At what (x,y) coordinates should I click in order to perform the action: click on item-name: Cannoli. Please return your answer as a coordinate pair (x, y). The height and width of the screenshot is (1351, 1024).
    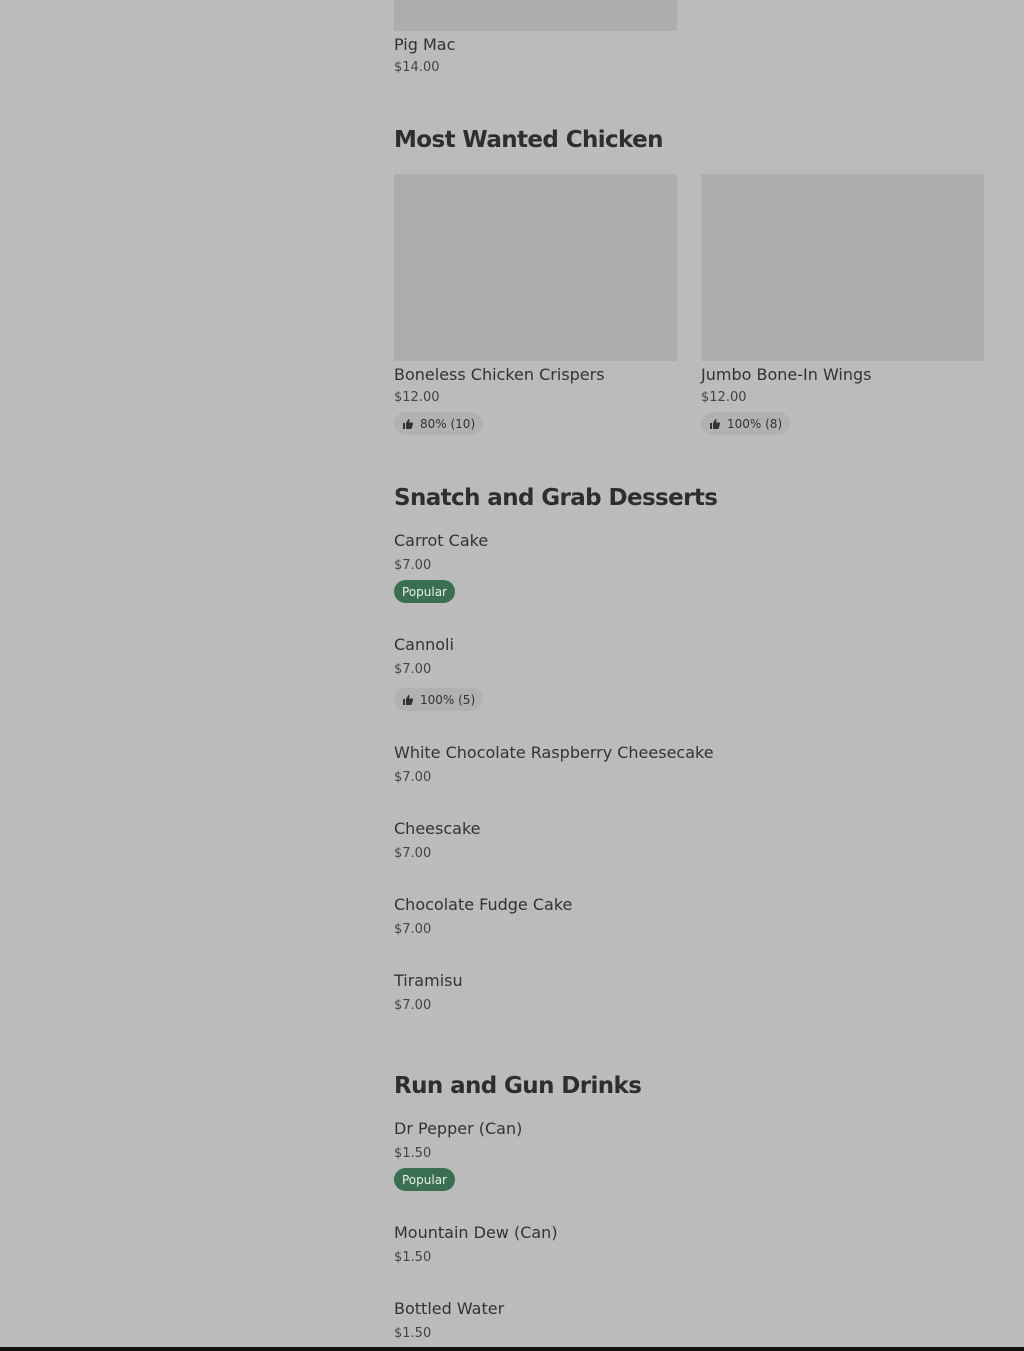
    Looking at the image, I should click on (424, 644).